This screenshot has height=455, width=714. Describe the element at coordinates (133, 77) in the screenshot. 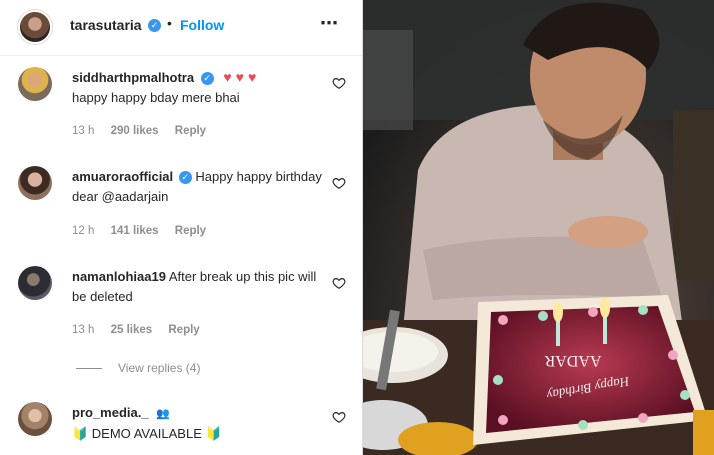

I see `comment-username: siddharthpmalhotra` at that location.